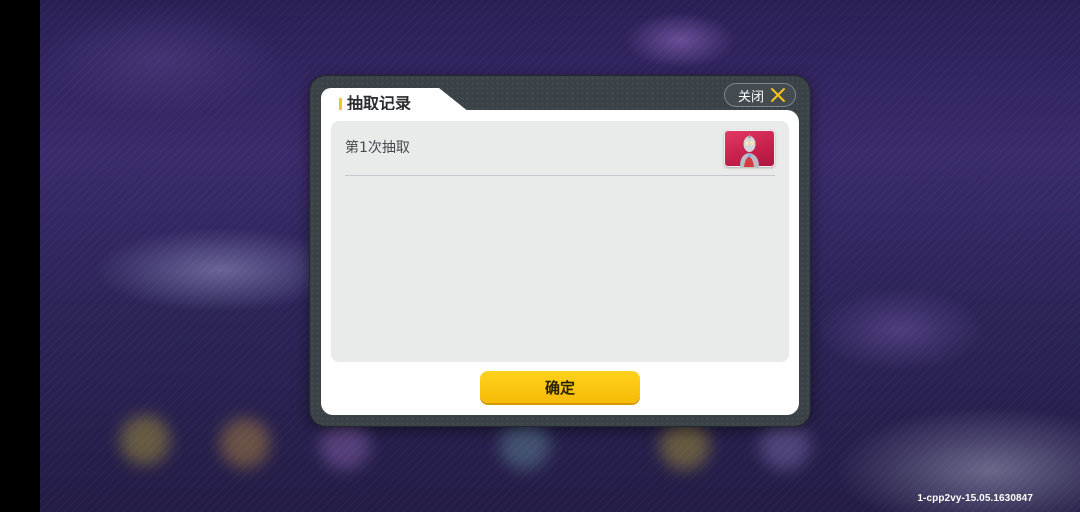 The image size is (1080, 512). Describe the element at coordinates (778, 95) in the screenshot. I see `close-x-icon` at that location.